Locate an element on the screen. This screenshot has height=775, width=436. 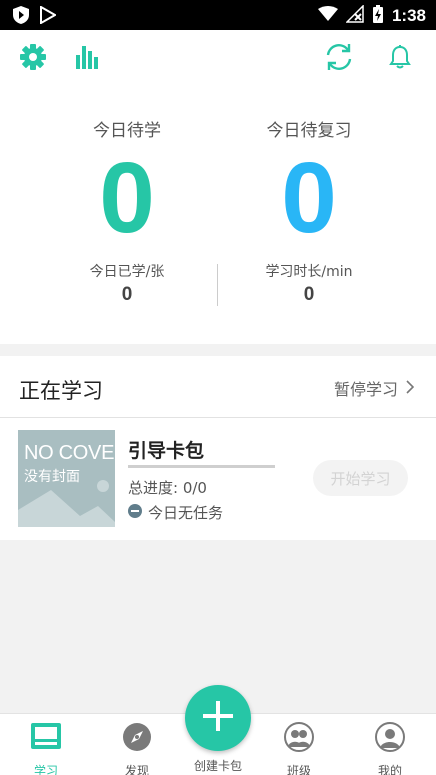
nav-item-study: 学习 is located at coordinates (46, 748).